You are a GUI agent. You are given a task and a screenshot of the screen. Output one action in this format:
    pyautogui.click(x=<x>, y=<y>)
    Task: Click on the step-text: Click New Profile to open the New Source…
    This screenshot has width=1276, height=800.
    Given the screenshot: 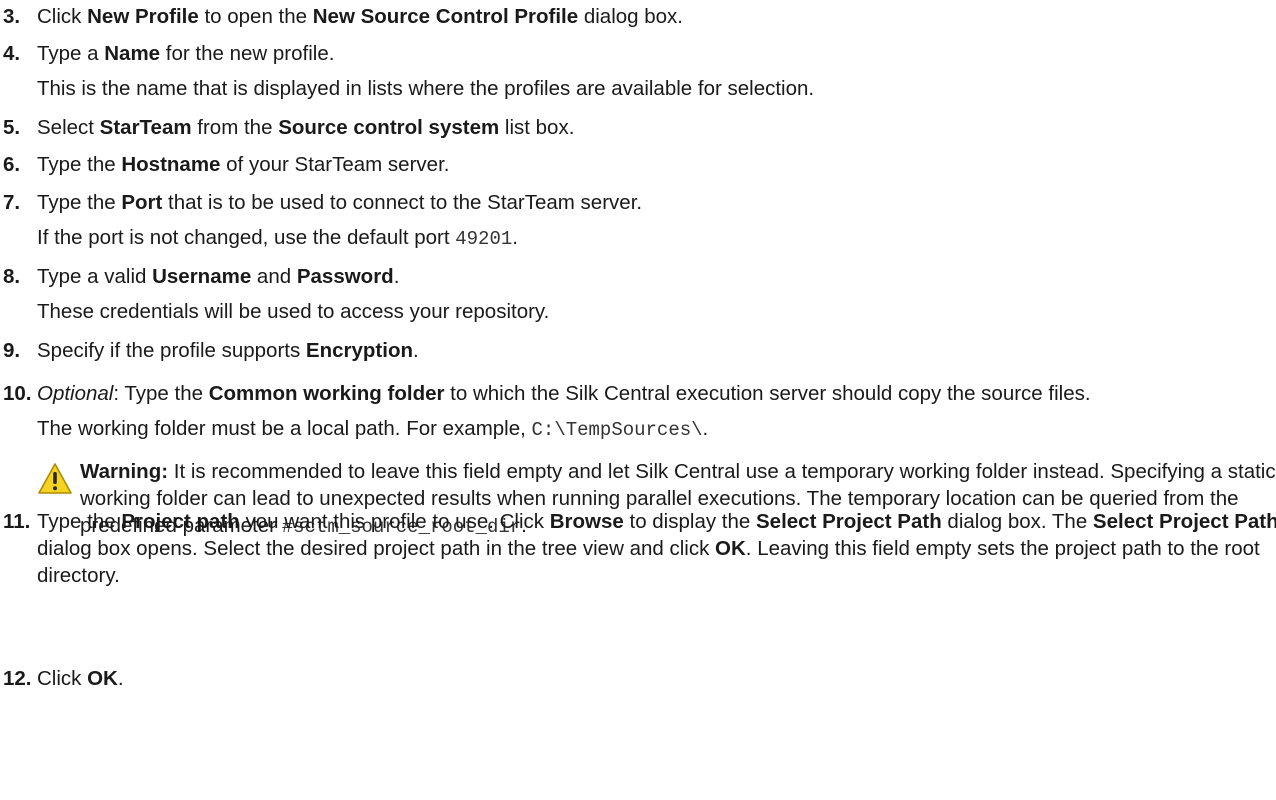 What is the action you would take?
    pyautogui.click(x=656, y=16)
    